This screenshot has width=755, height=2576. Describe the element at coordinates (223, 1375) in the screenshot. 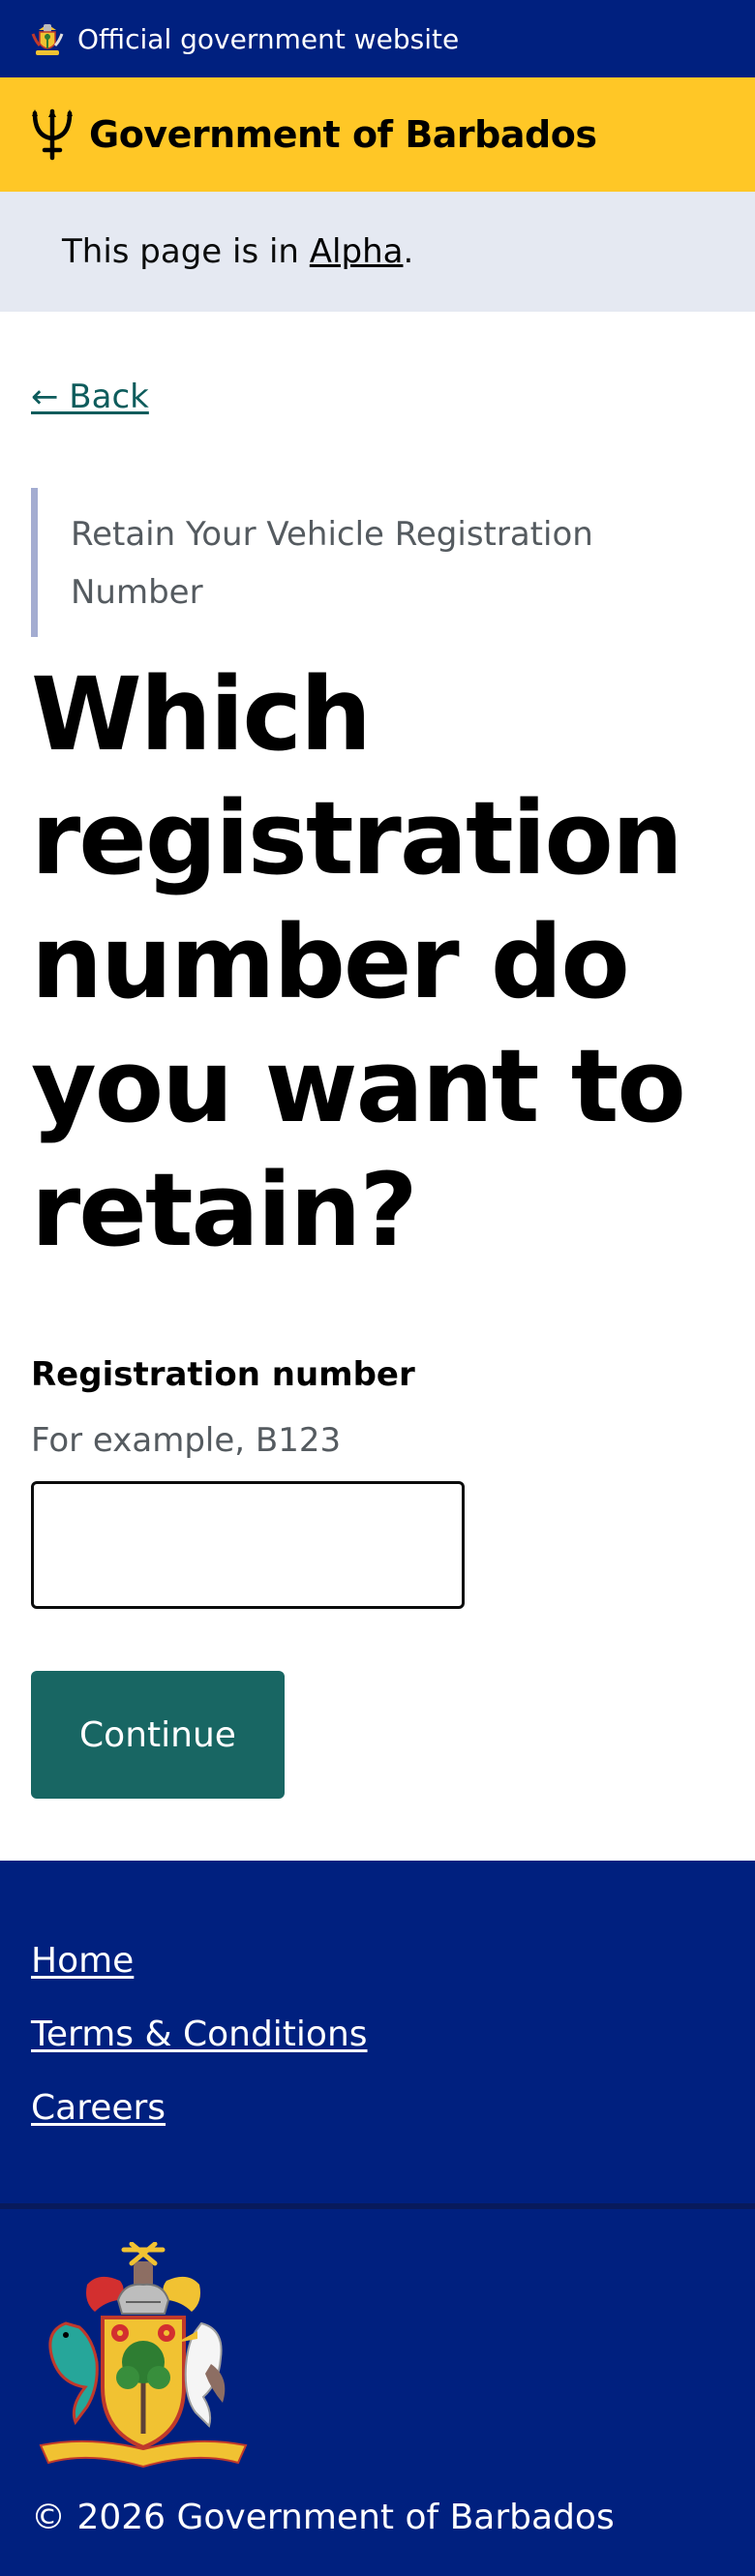

I see `registration-number-label: Registration number` at that location.